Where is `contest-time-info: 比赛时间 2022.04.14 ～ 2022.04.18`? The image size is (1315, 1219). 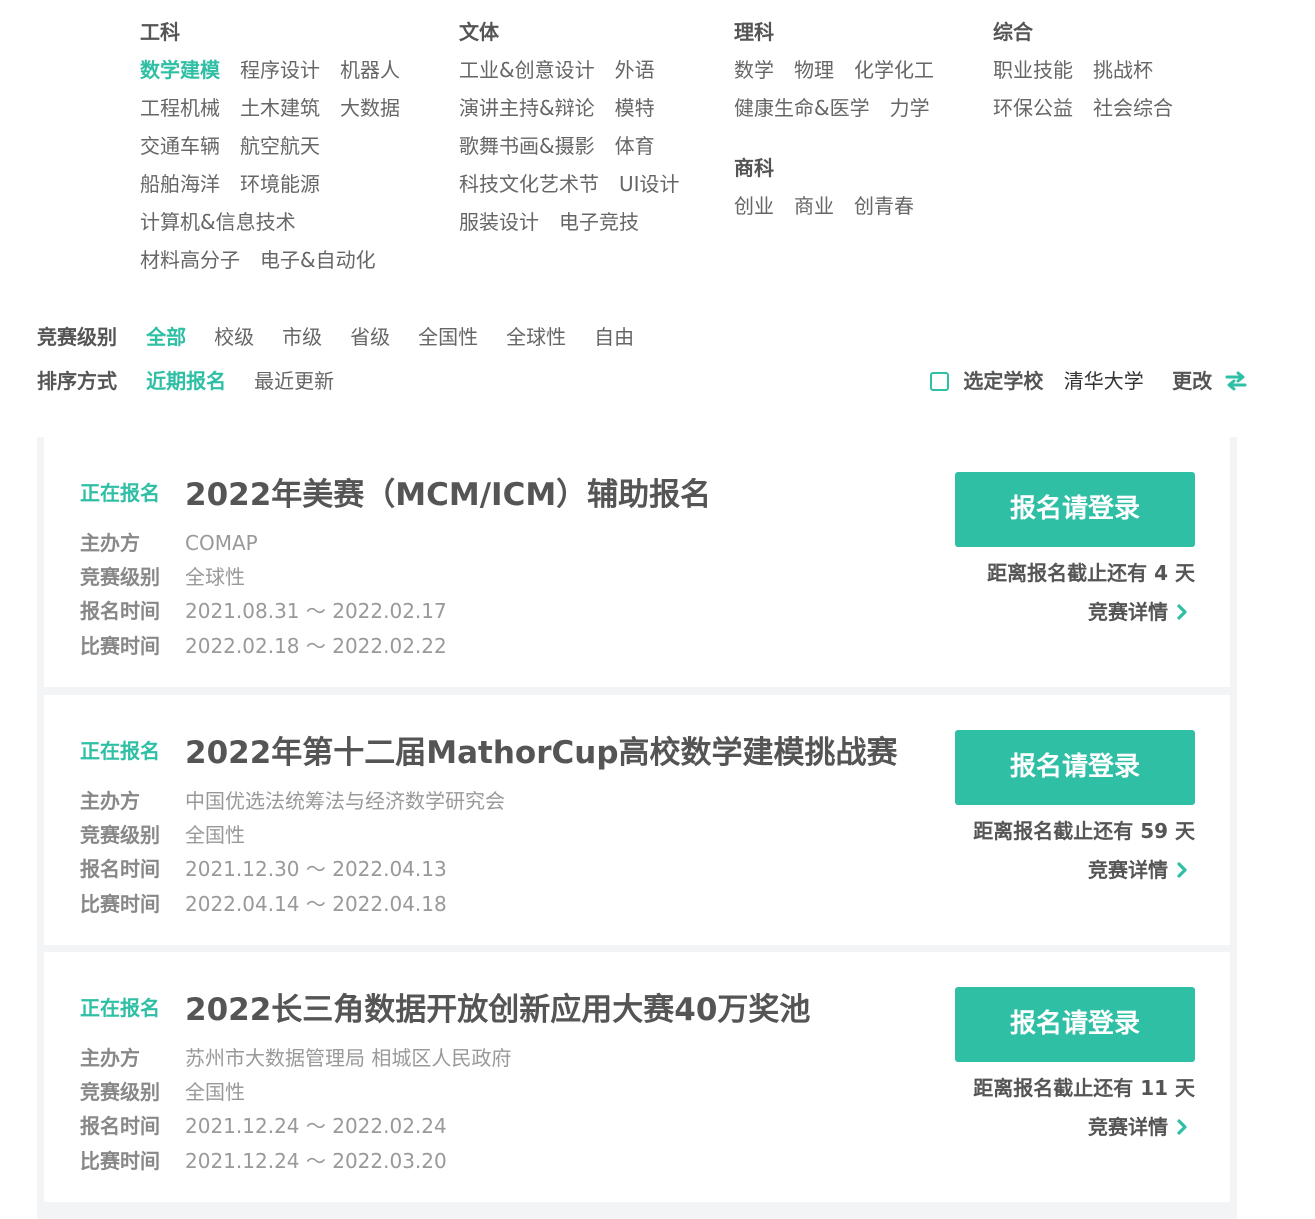
contest-time-info: 比赛时间 2022.04.14 ～ 2022.04.18 is located at coordinates (263, 902).